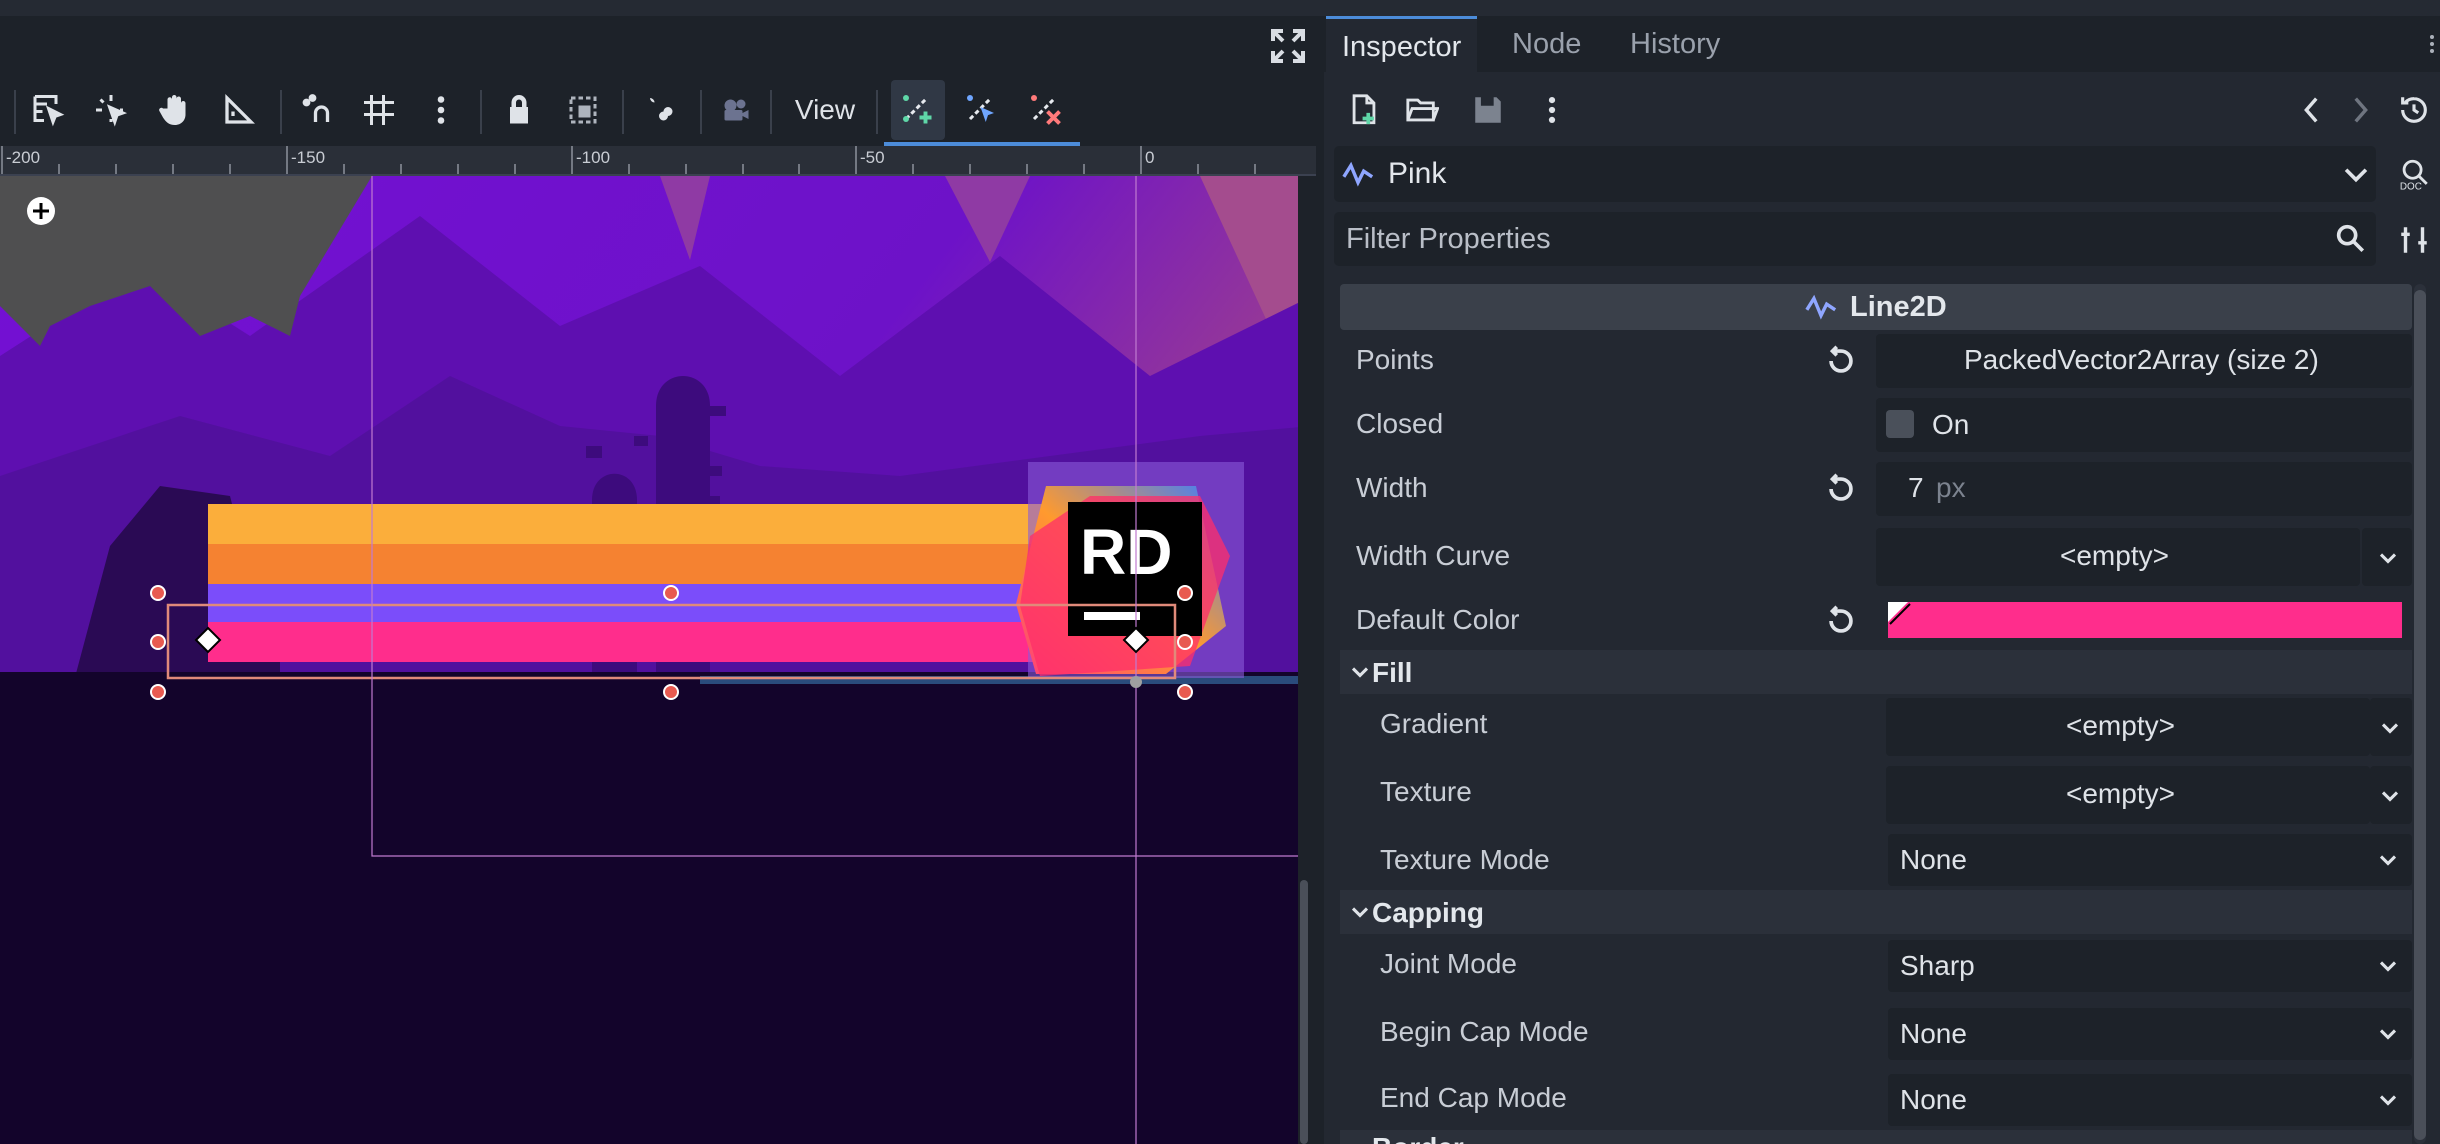 This screenshot has height=1144, width=2440. I want to click on property-label: Width, so click(1392, 487).